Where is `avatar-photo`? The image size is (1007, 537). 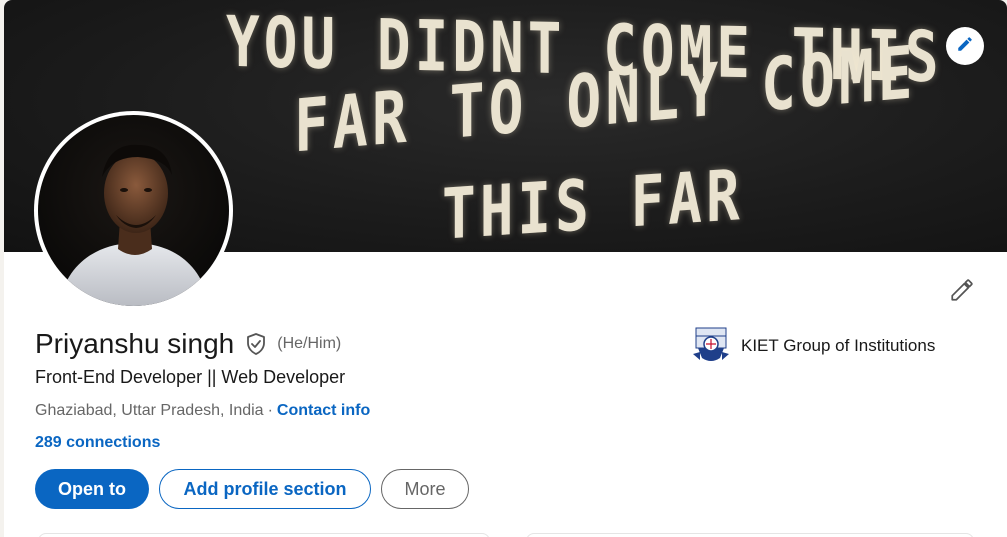
avatar-photo is located at coordinates (133, 210).